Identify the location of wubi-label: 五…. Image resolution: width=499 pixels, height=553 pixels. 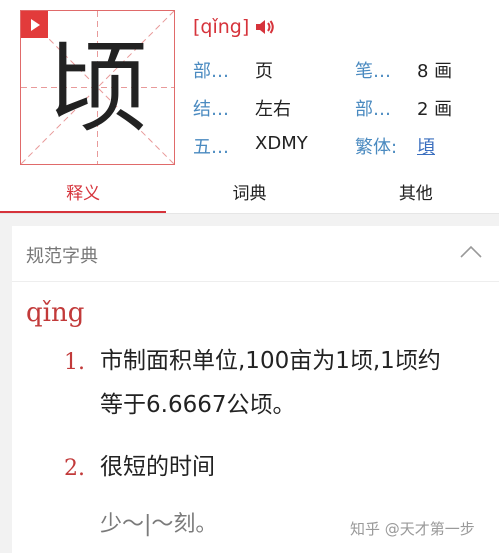
(211, 147).